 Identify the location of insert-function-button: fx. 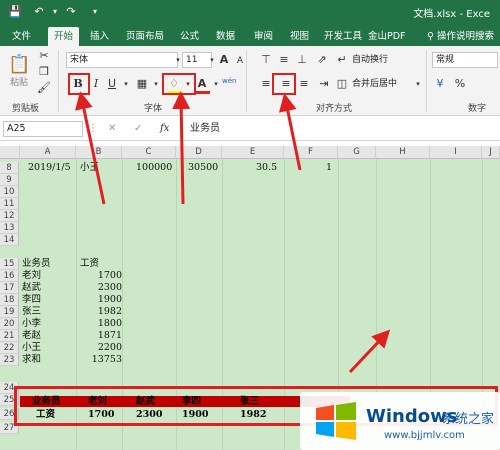
(164, 129).